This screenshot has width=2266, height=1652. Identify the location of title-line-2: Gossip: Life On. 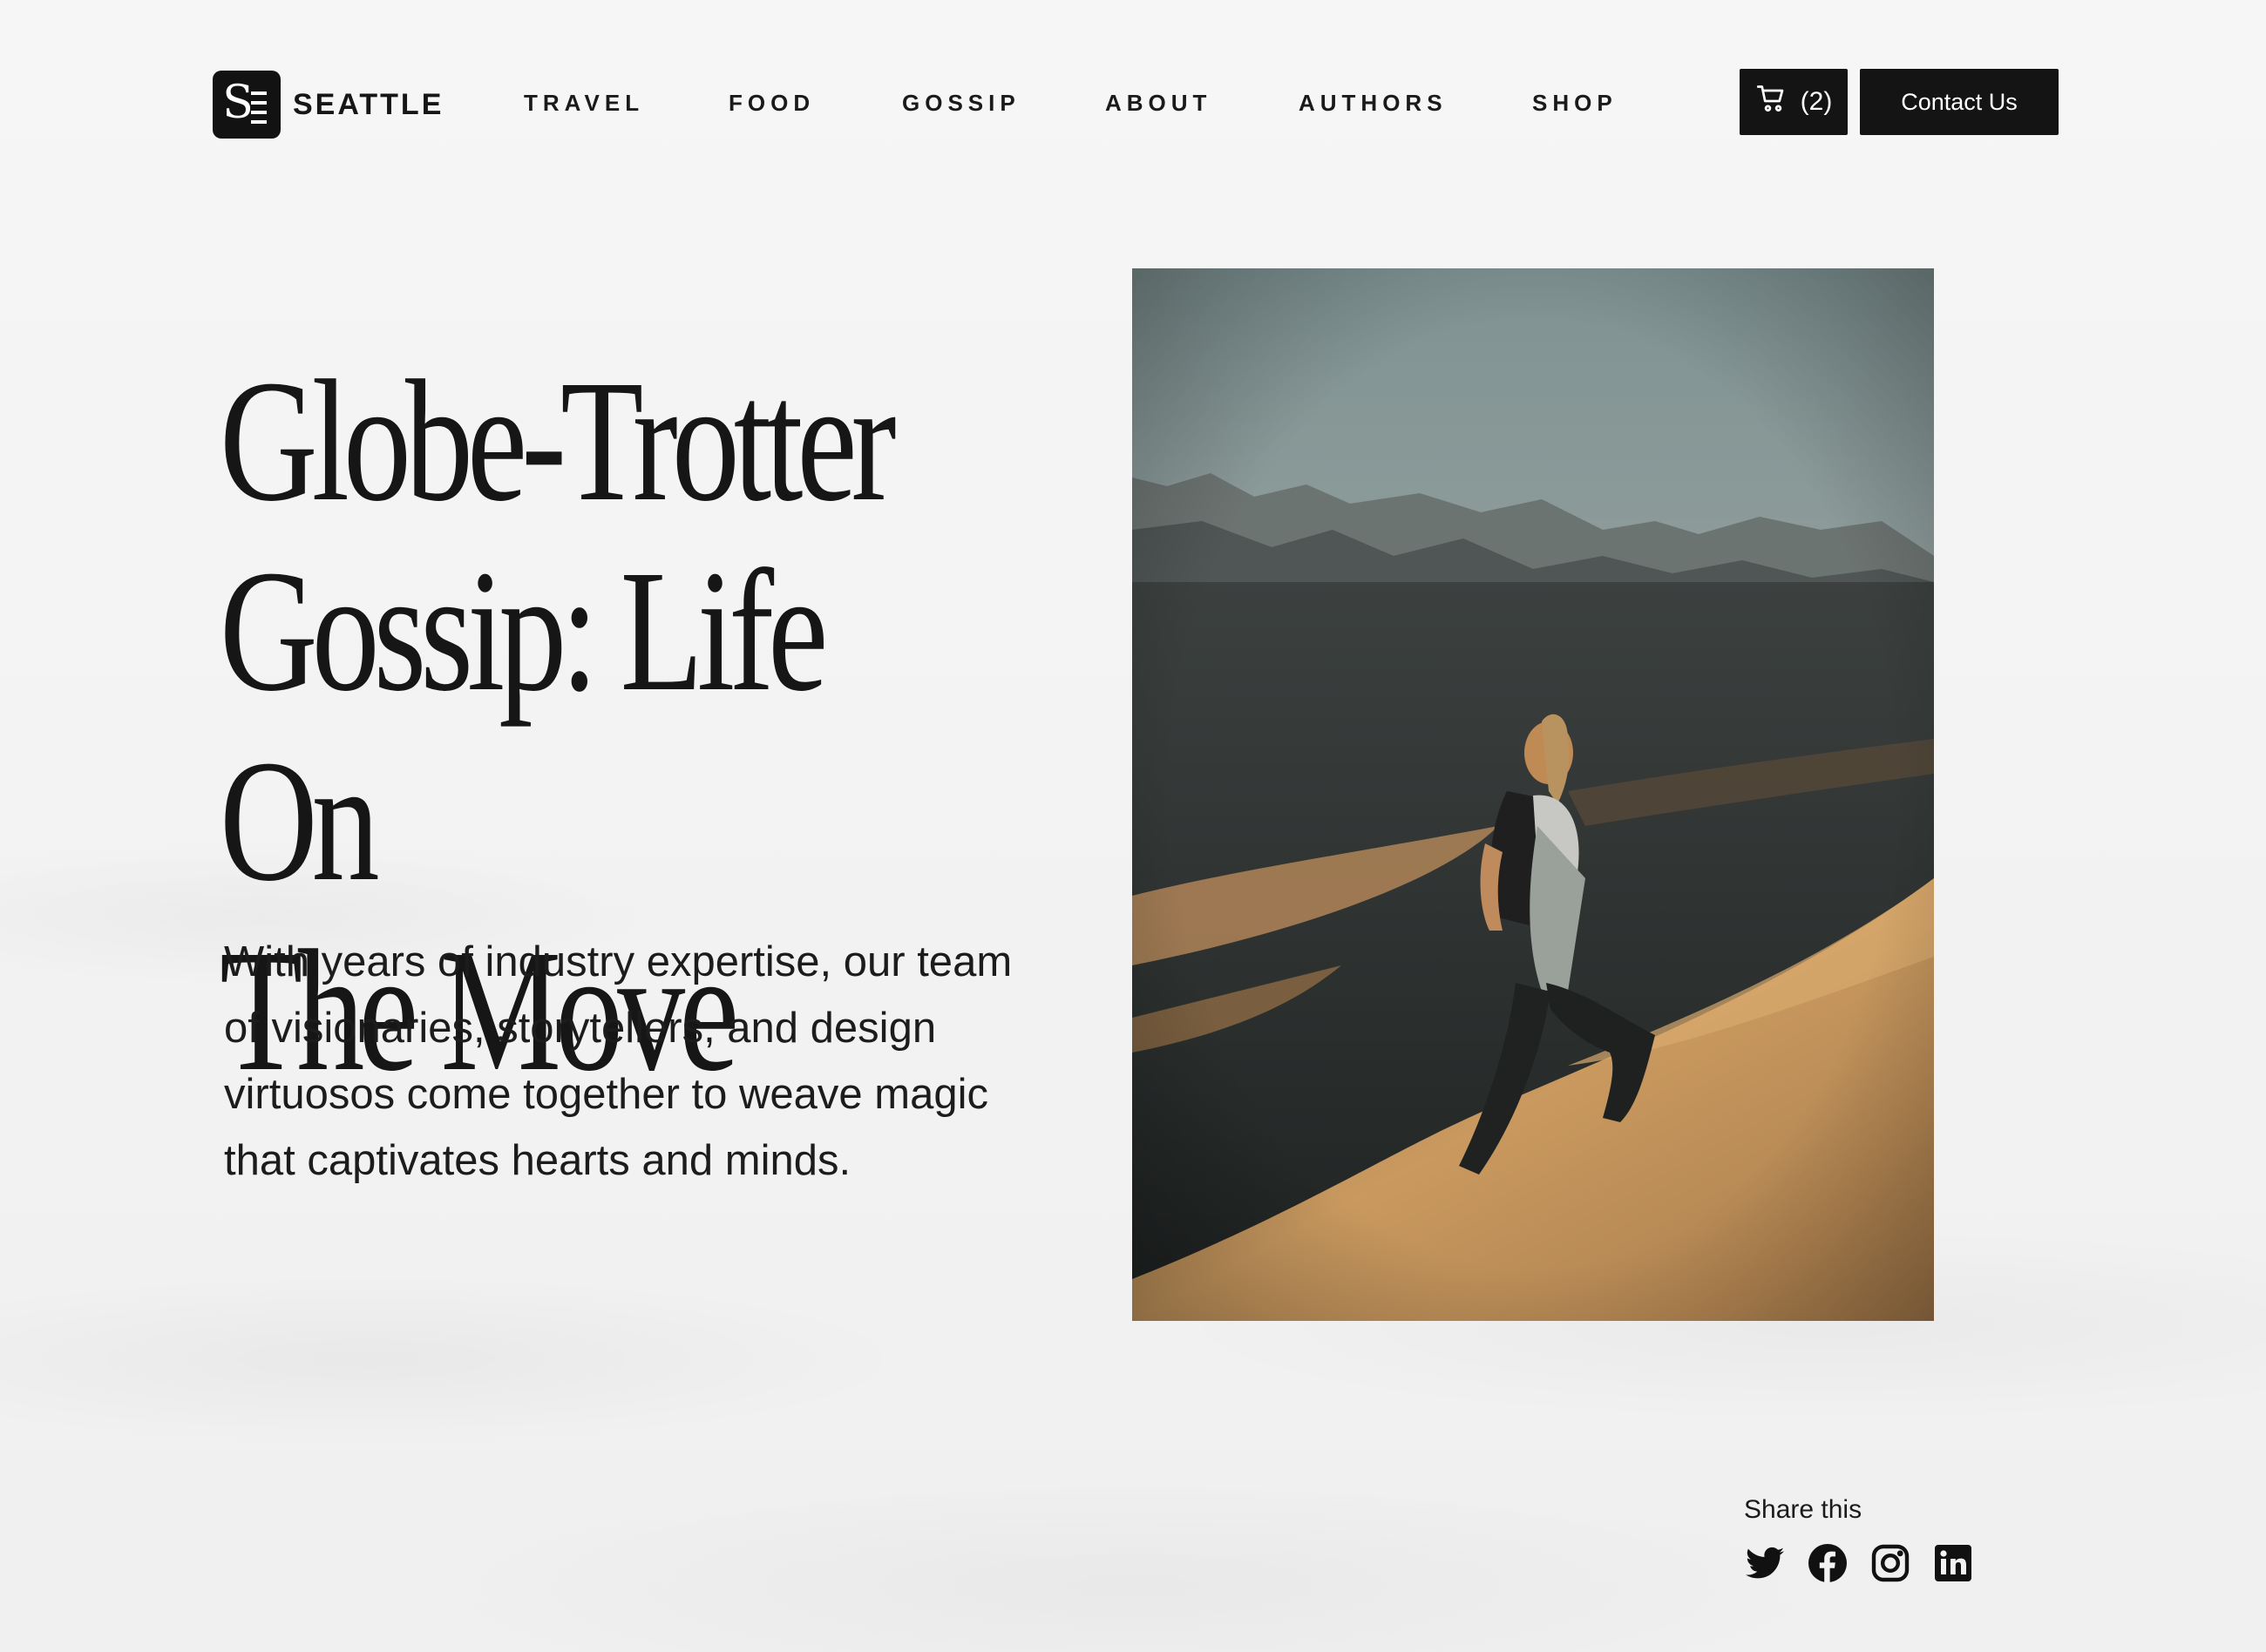
(524, 726).